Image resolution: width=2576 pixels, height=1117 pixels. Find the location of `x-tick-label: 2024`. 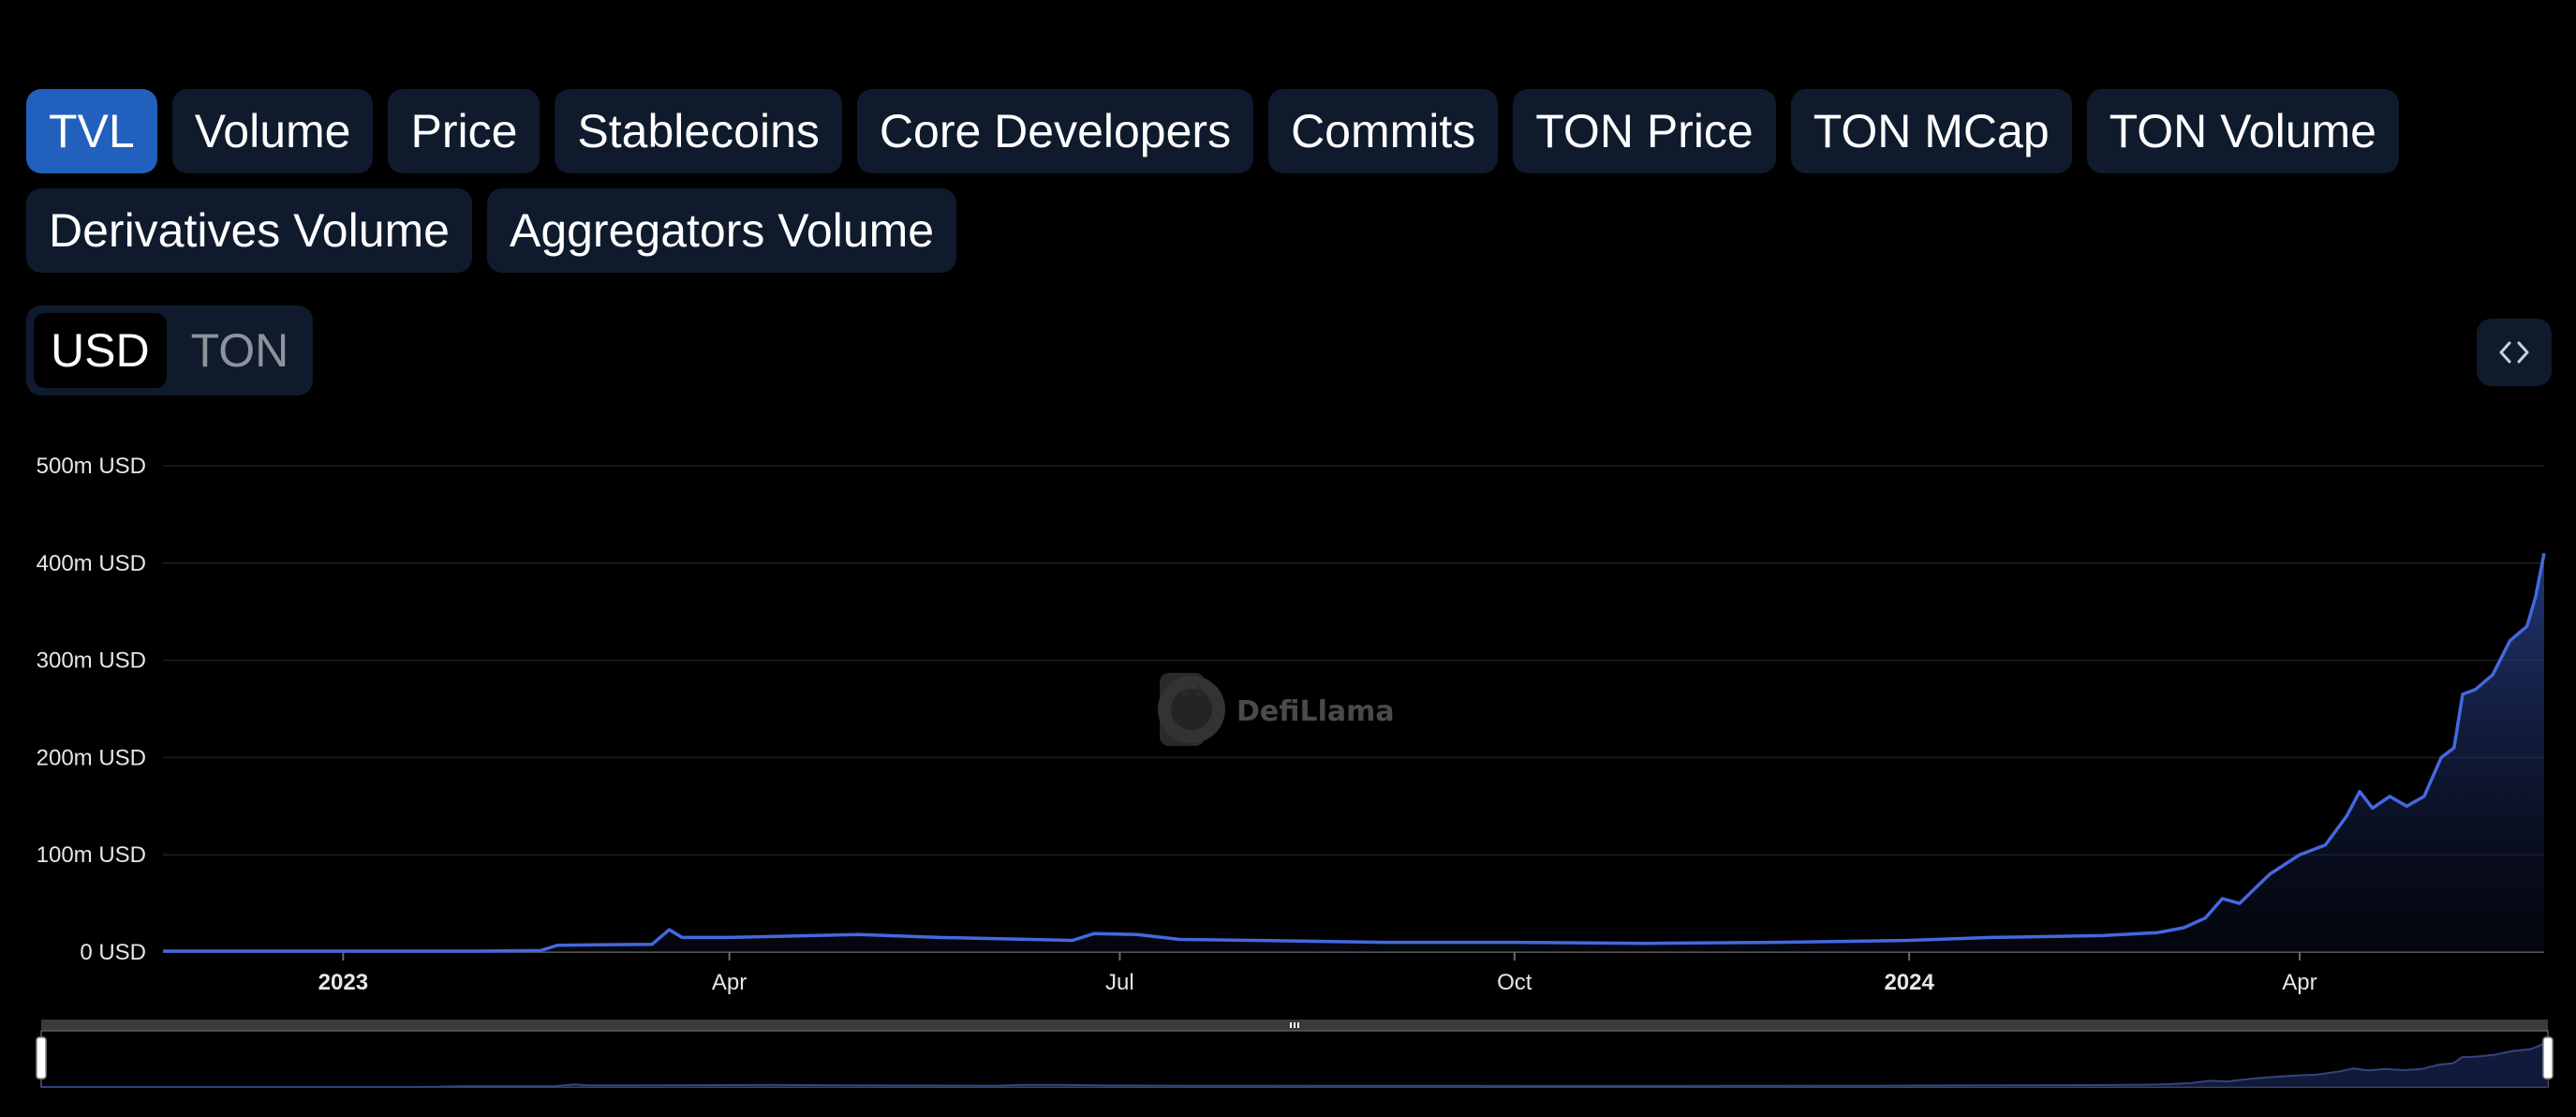

x-tick-label: 2024 is located at coordinates (1909, 983).